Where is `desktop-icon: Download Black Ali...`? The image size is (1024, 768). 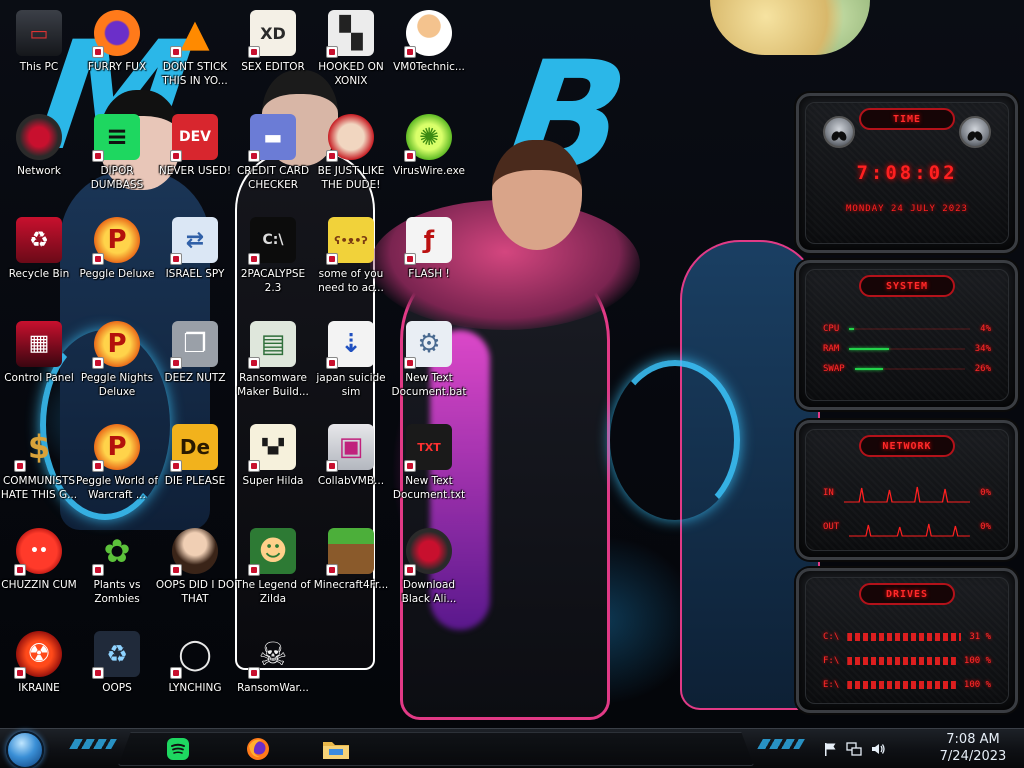
desktop-icon: Download Black Ali... is located at coordinates (429, 570).